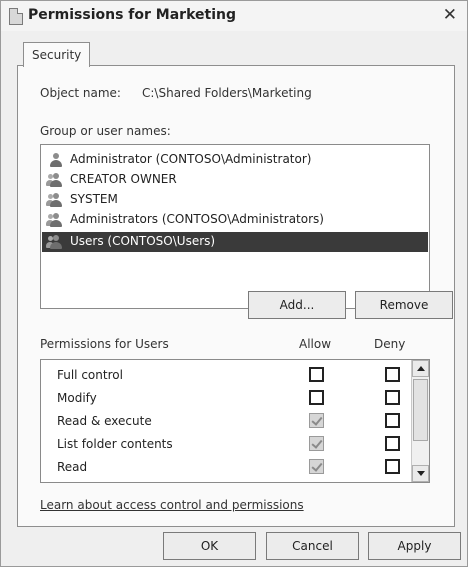 The width and height of the screenshot is (468, 567). Describe the element at coordinates (226, 398) in the screenshot. I see `permission-row: Modify` at that location.